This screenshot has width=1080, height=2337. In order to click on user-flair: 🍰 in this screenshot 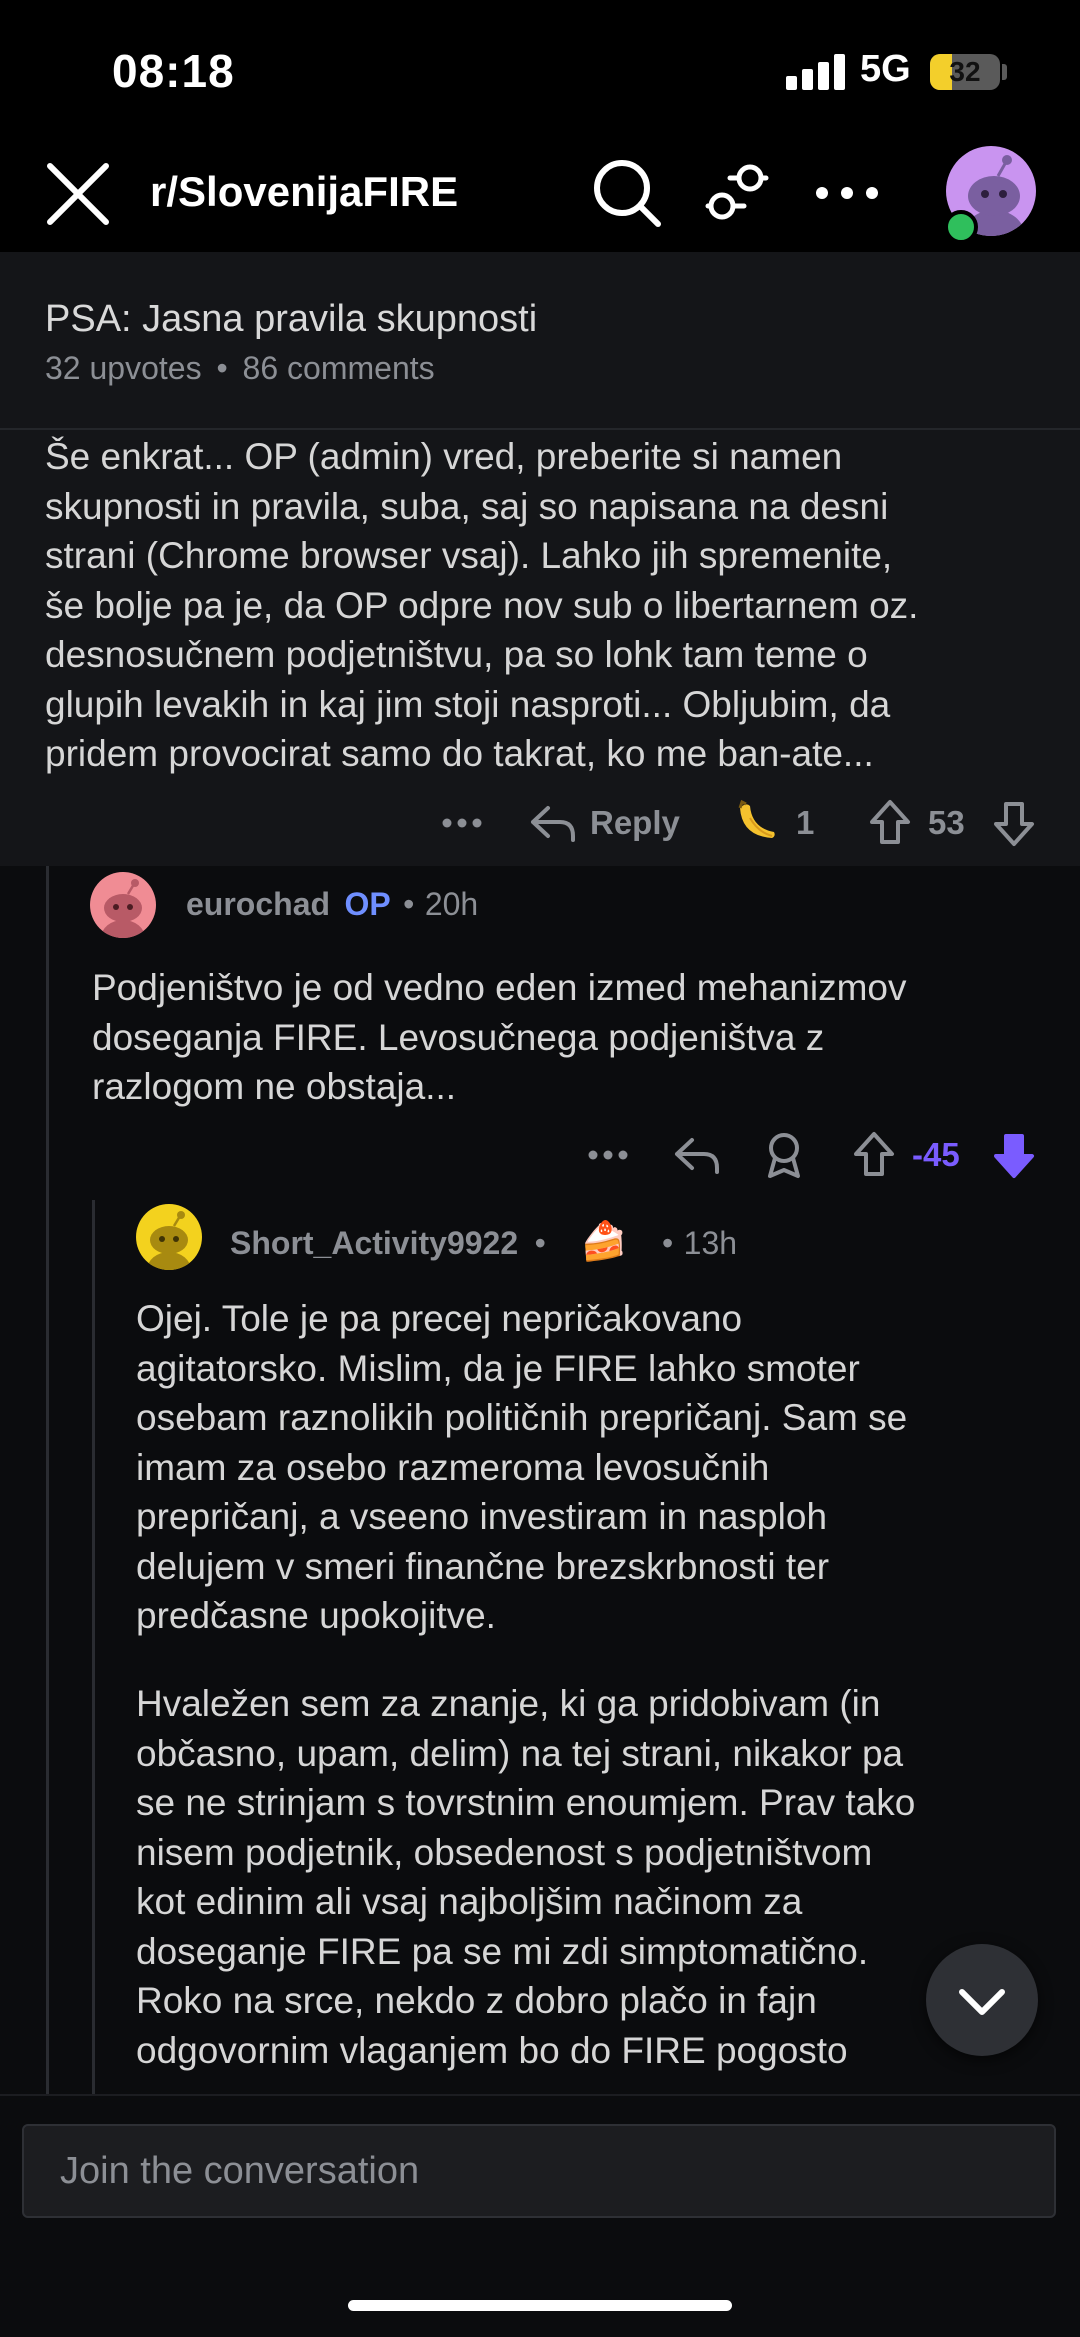, I will do `click(604, 1242)`.